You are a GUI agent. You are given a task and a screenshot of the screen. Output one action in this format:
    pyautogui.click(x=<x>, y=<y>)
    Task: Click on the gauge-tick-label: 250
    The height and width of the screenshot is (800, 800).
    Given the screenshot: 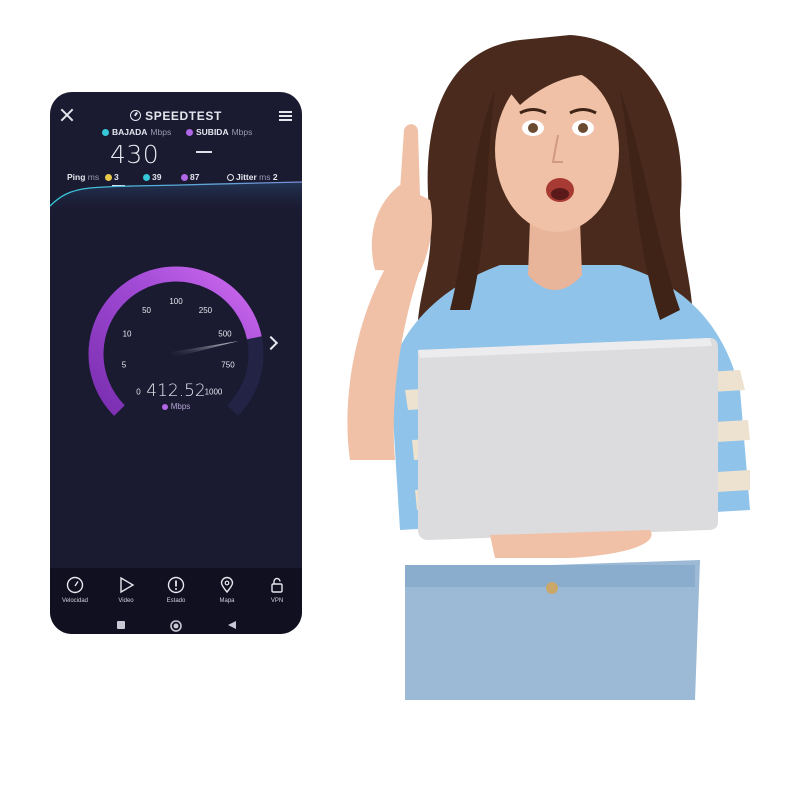 What is the action you would take?
    pyautogui.click(x=206, y=310)
    